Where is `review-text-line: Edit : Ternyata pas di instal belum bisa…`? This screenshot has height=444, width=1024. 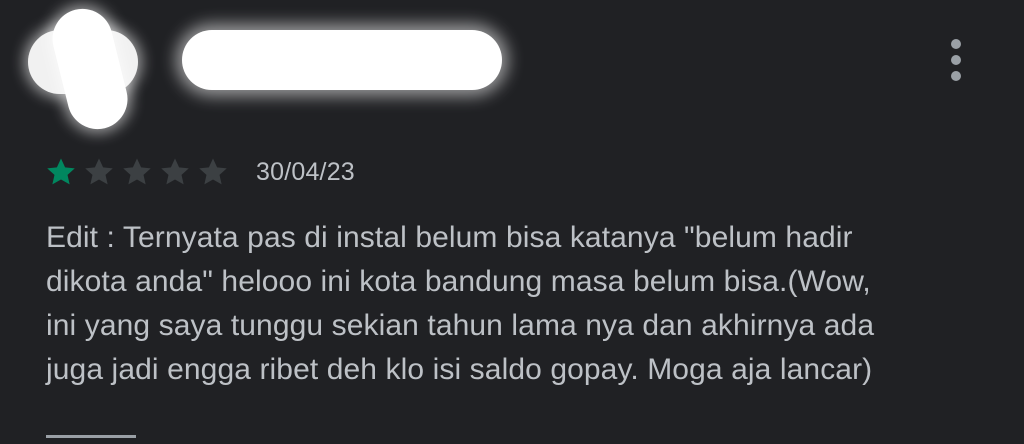 review-text-line: Edit : Ternyata pas di instal belum bisa… is located at coordinates (449, 237).